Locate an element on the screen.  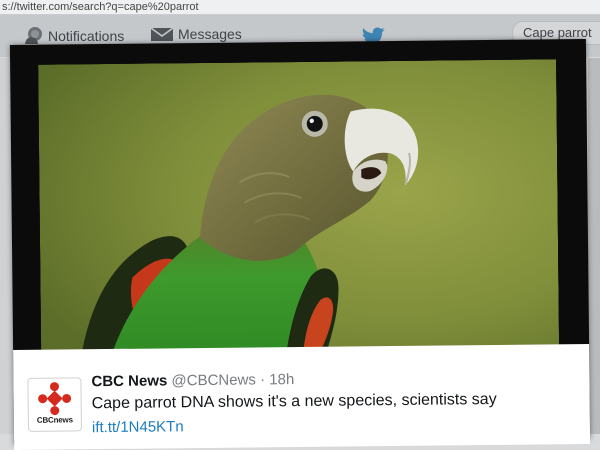
avatar: CBCnews is located at coordinates (54, 404).